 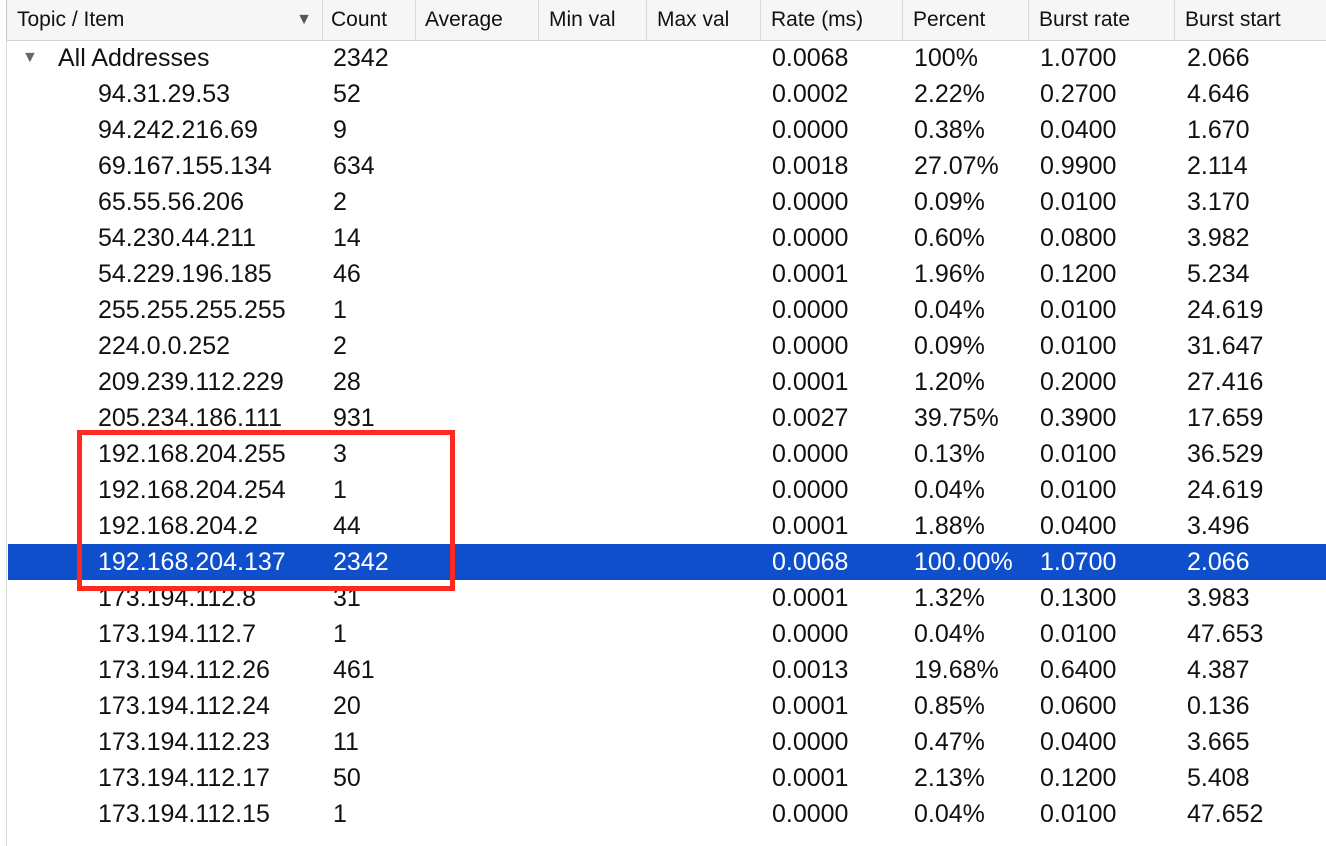 I want to click on cell-percent: 1.96%, so click(x=949, y=274).